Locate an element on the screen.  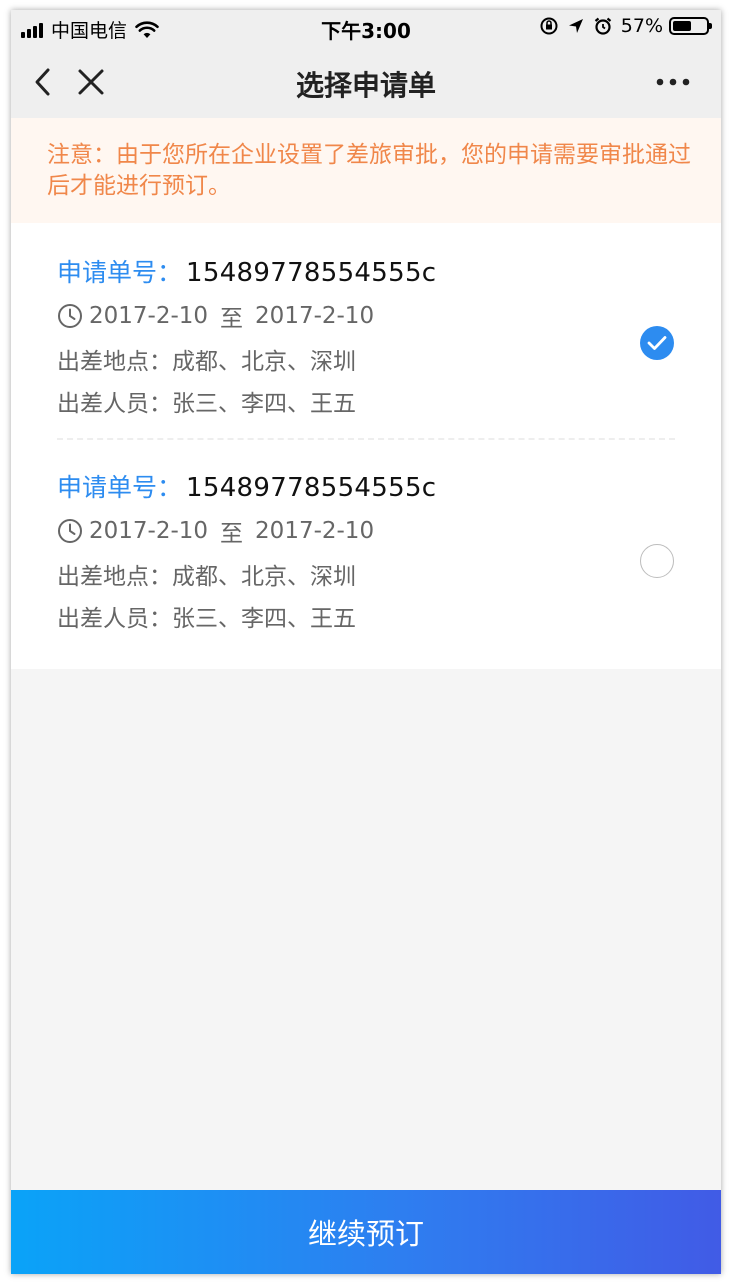
battery-icon is located at coordinates (690, 26).